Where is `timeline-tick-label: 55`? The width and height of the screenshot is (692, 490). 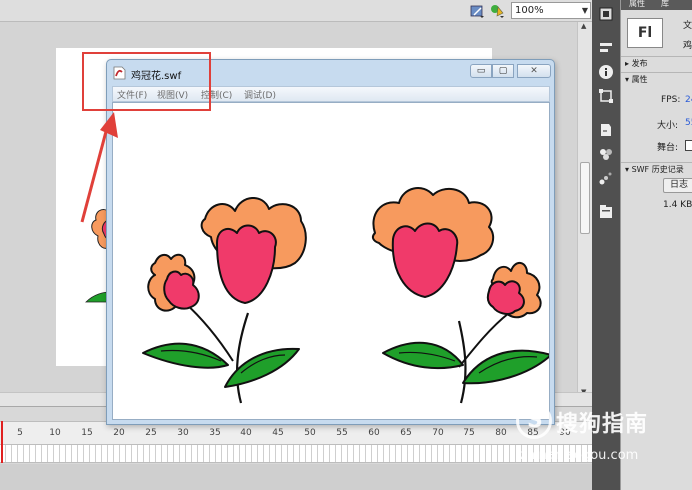
timeline-tick-label: 55 is located at coordinates (342, 433).